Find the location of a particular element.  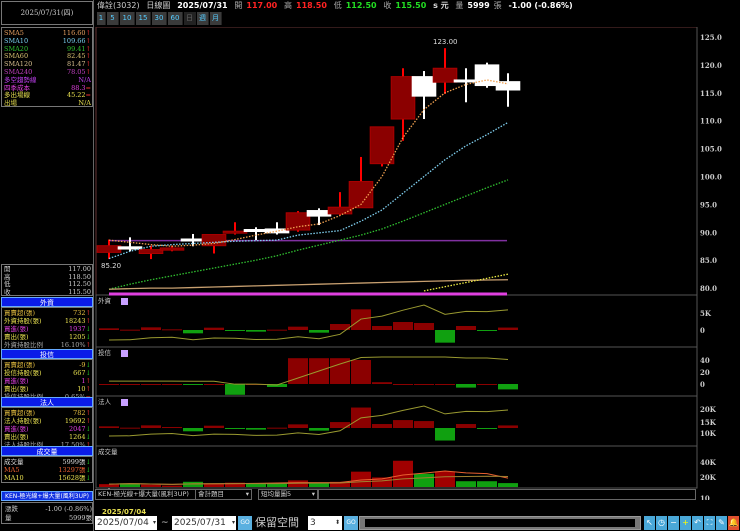

panel-title-foreign: 外資 is located at coordinates (105, 300).